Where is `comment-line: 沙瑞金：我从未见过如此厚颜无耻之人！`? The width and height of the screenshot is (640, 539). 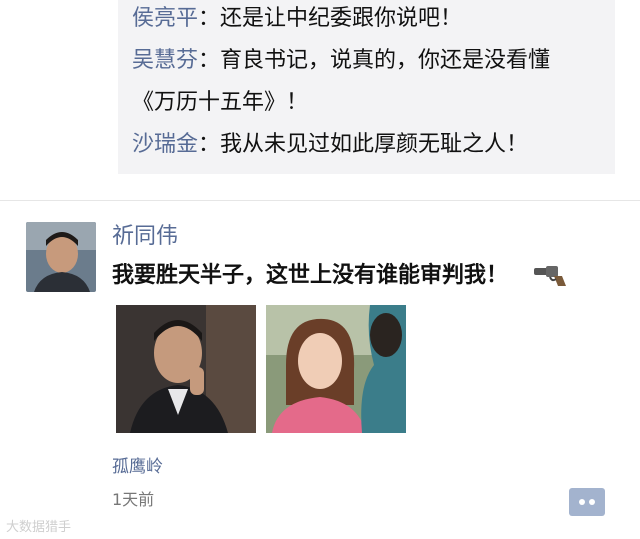
comment-line: 沙瑞金：我从未见过如此厚颜无耻之人！ is located at coordinates (330, 145).